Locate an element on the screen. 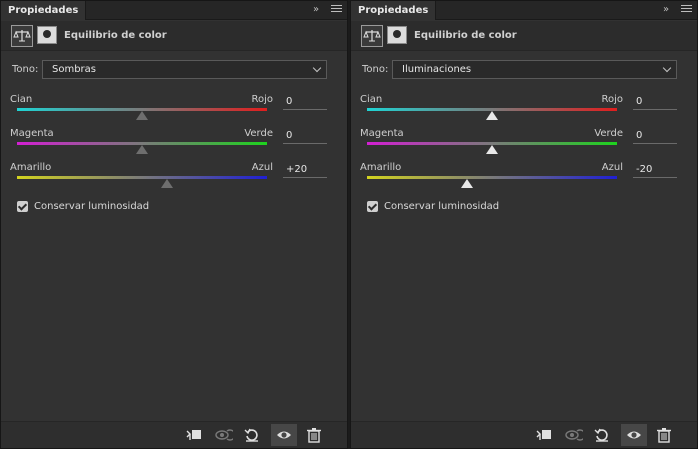 Image resolution: width=698 pixels, height=449 pixels. tono-dropdown: Sombras is located at coordinates (184, 69).